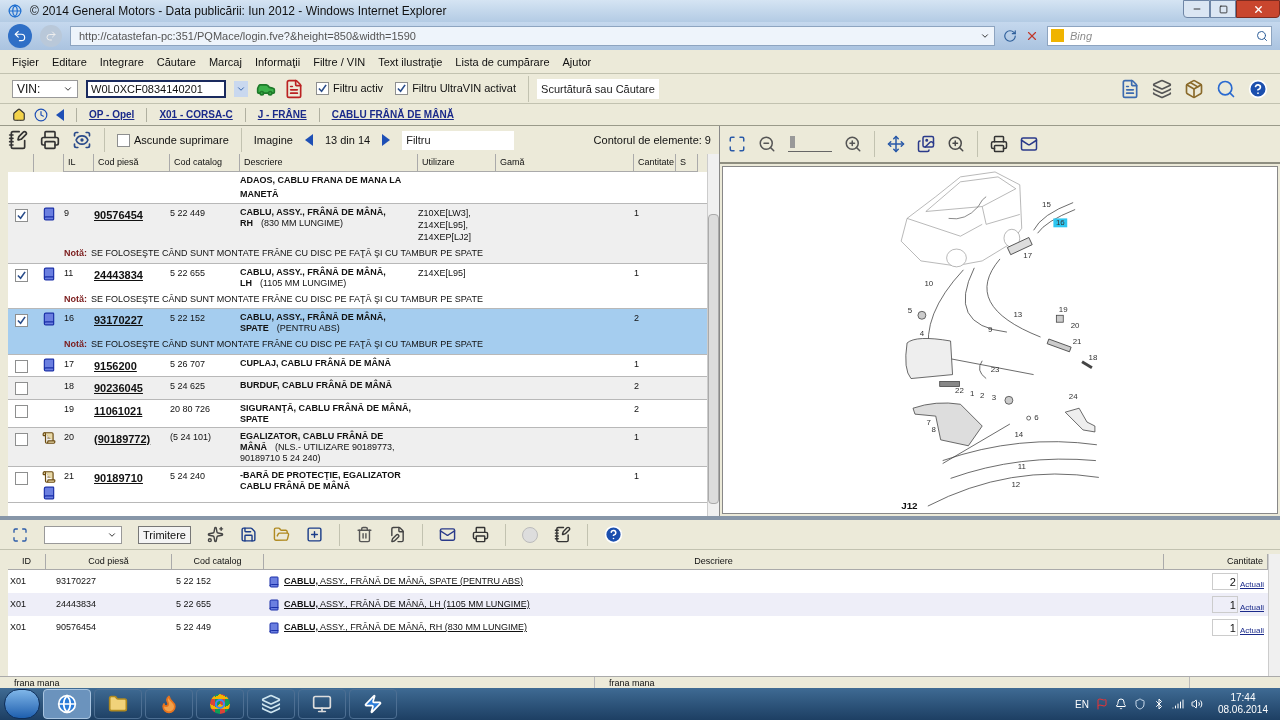 The width and height of the screenshot is (1280, 720). I want to click on edit-document-icon, so click(397, 534).